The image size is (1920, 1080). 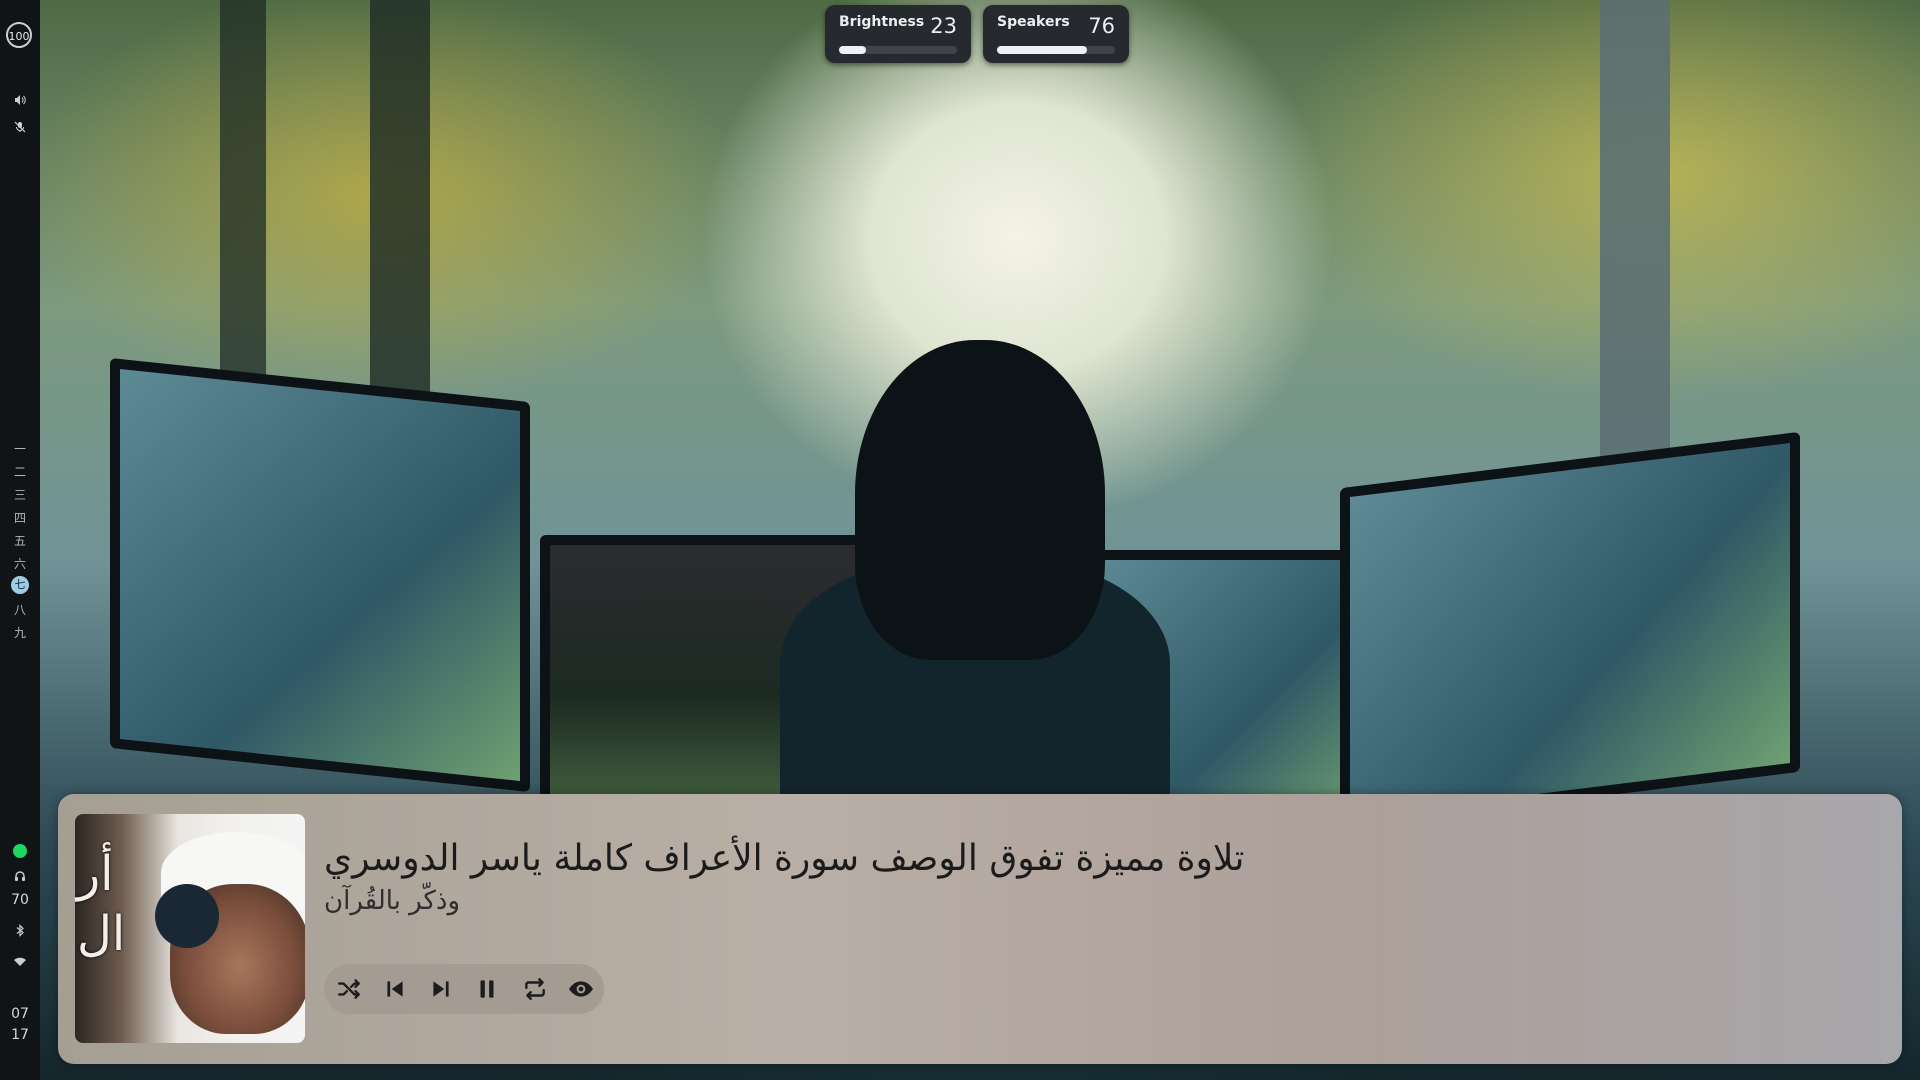 What do you see at coordinates (20, 563) in the screenshot?
I see `workspace-6: 六` at bounding box center [20, 563].